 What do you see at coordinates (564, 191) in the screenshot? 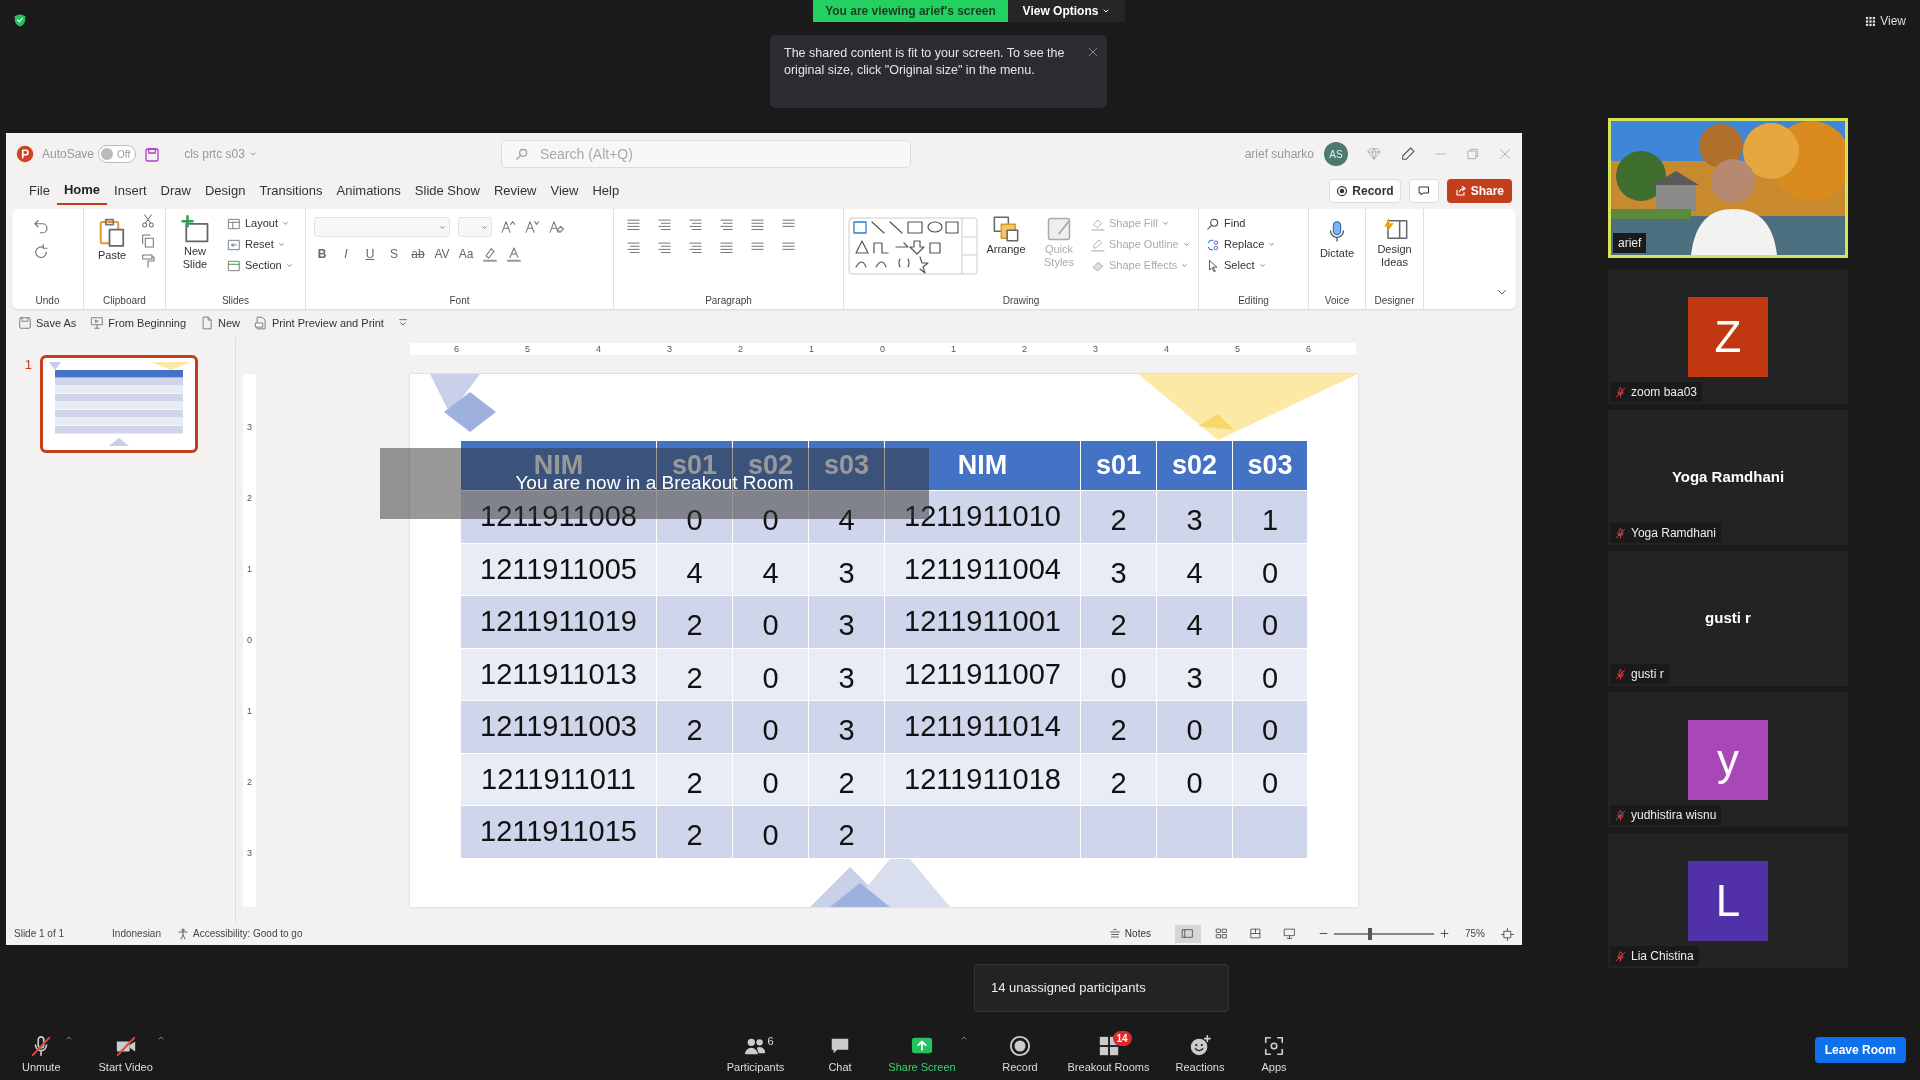
I see `menu-tab: View` at bounding box center [564, 191].